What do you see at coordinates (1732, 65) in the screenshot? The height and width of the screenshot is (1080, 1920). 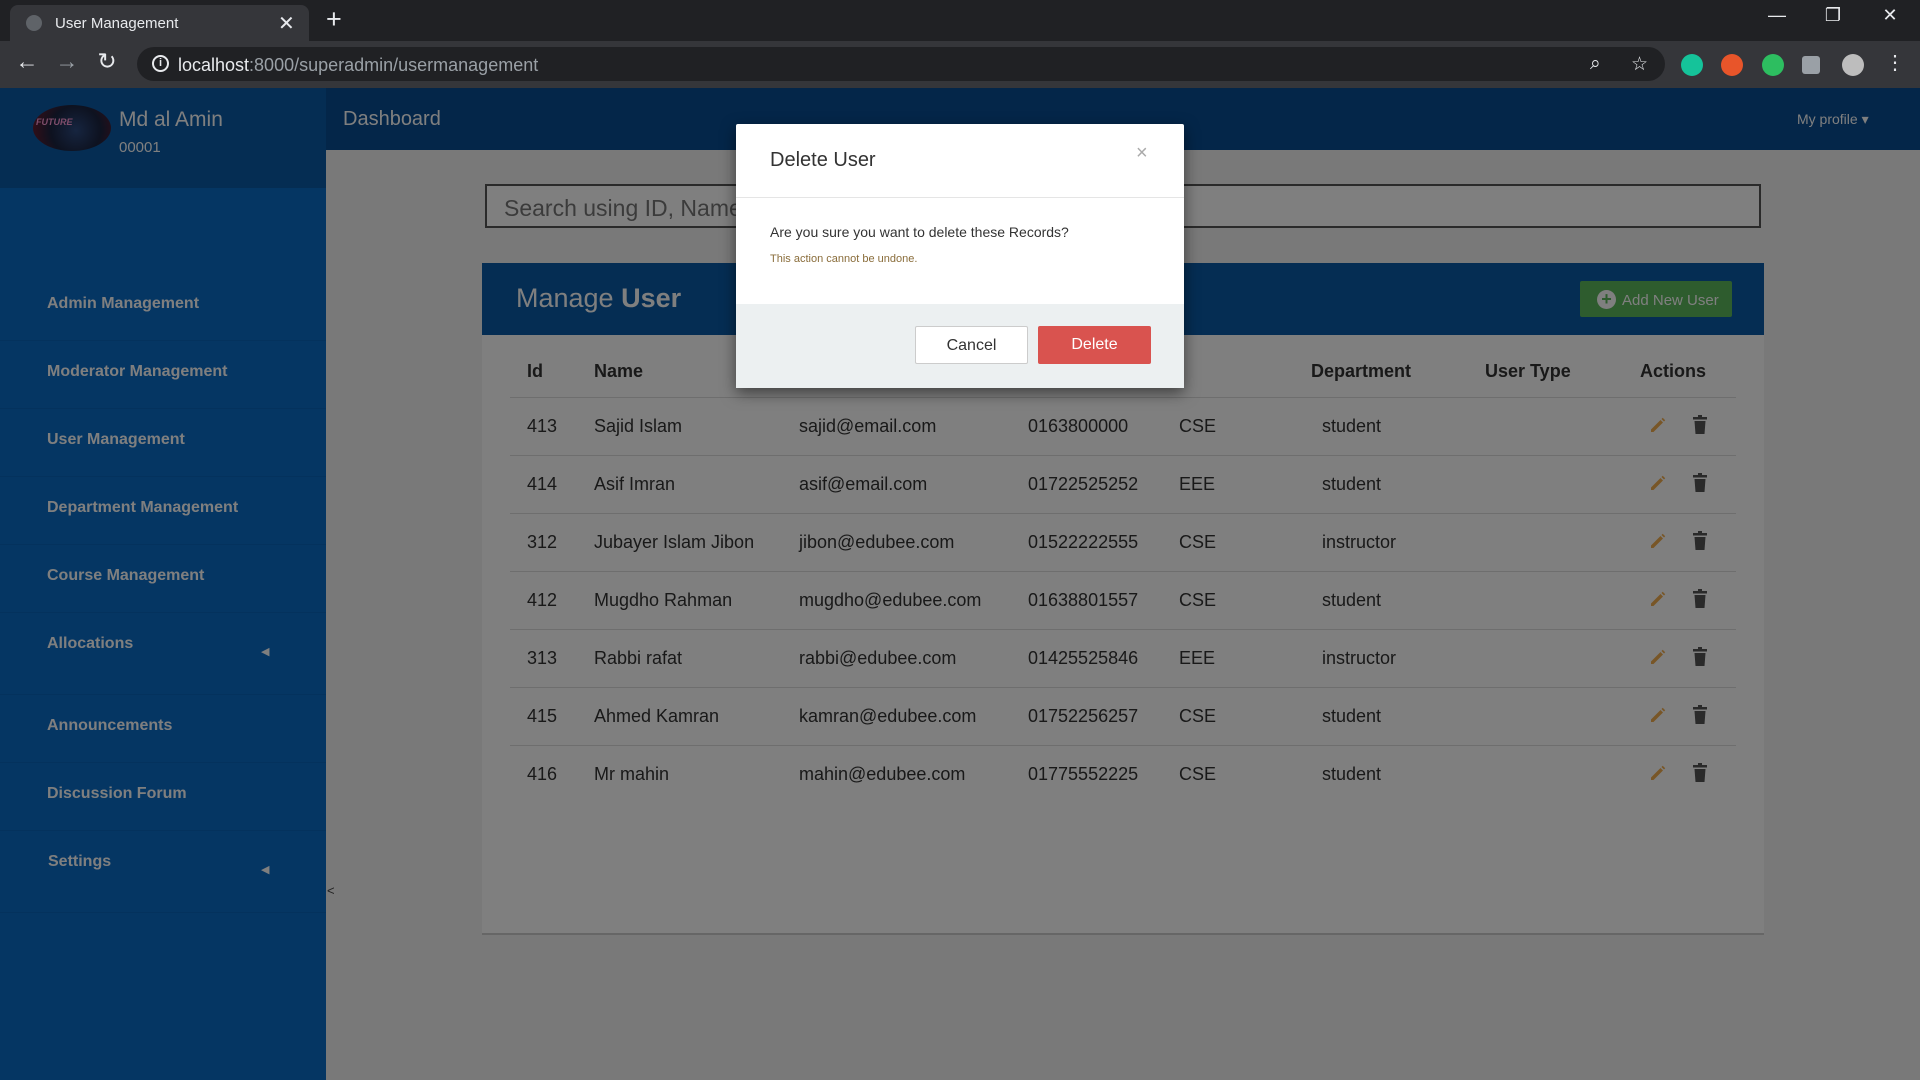 I see `extension-icon` at bounding box center [1732, 65].